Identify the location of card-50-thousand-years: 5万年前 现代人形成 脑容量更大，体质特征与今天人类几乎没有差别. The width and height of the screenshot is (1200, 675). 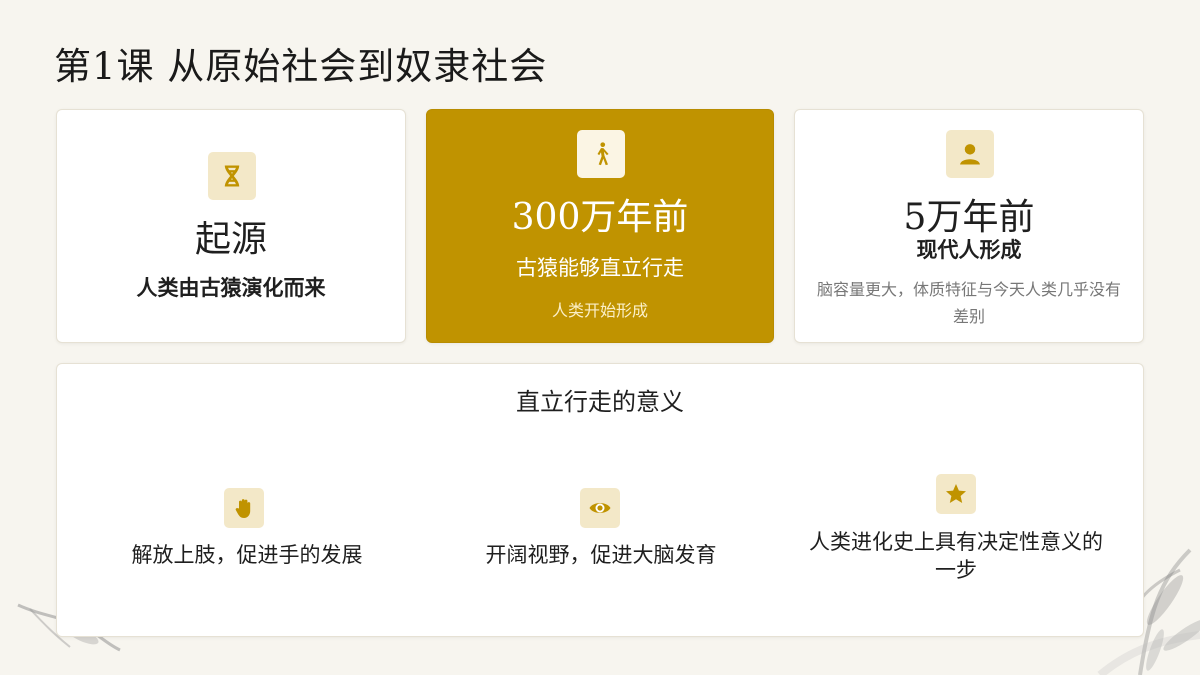
(969, 226).